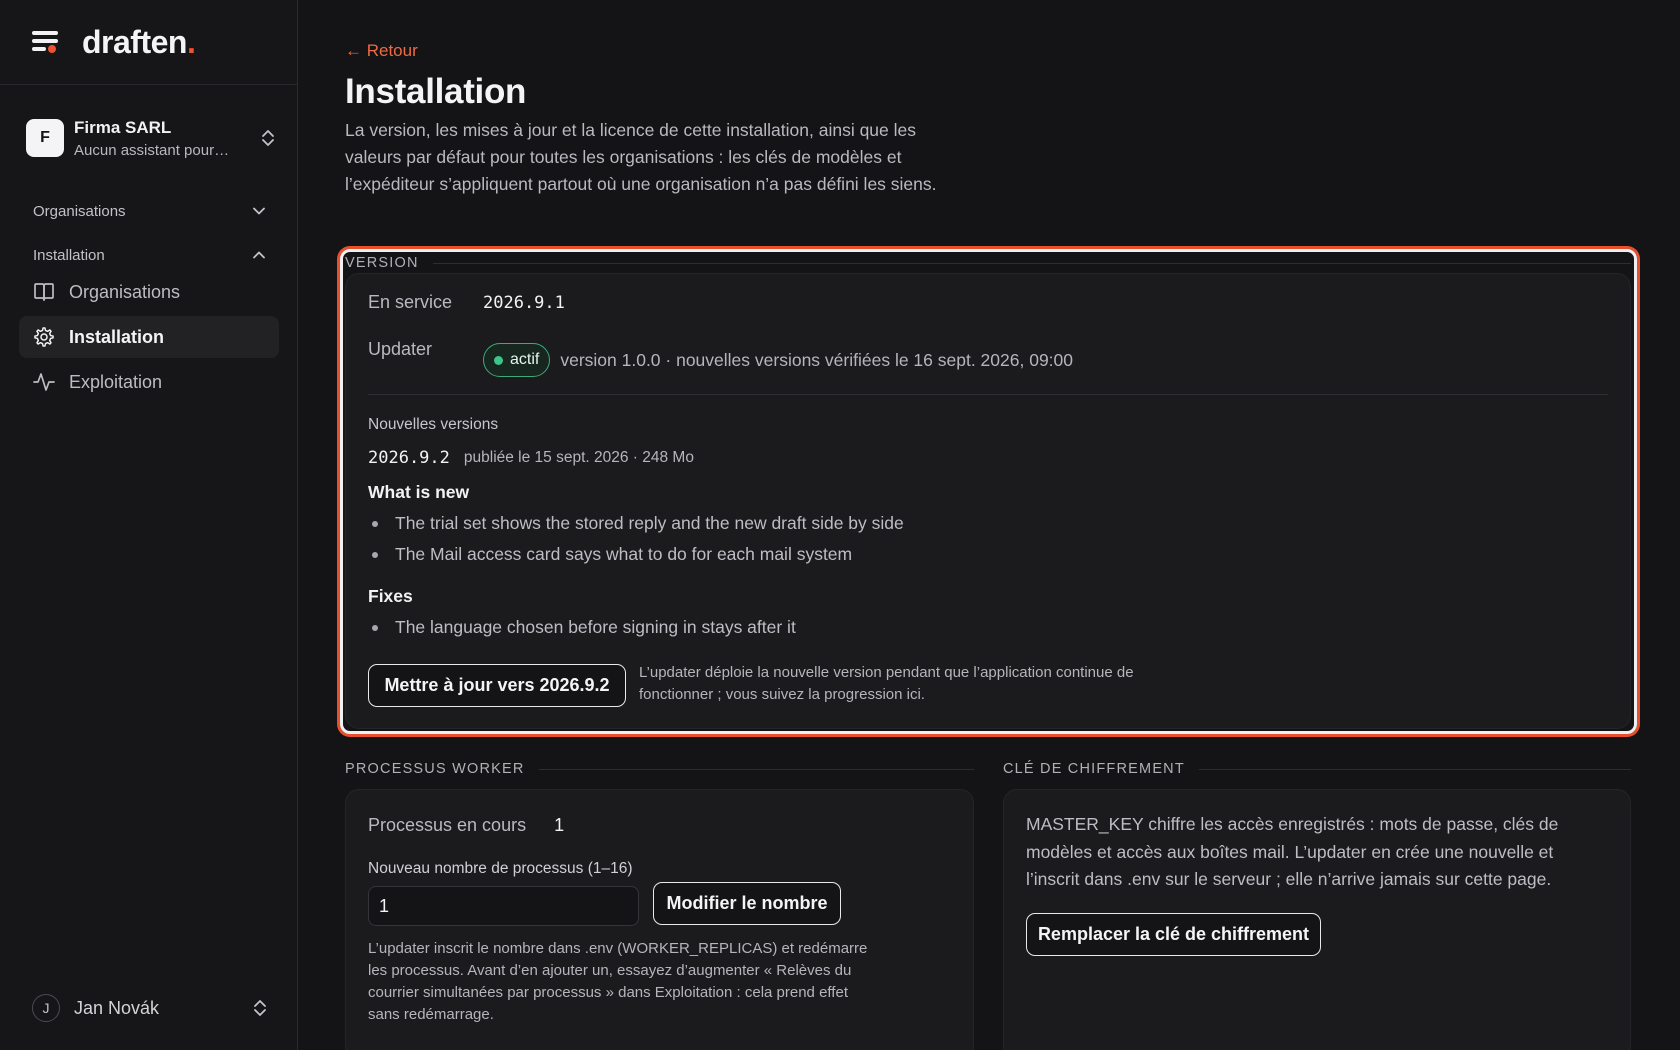 The width and height of the screenshot is (1680, 1050). What do you see at coordinates (46, 1008) in the screenshot?
I see `user-avatar: J` at bounding box center [46, 1008].